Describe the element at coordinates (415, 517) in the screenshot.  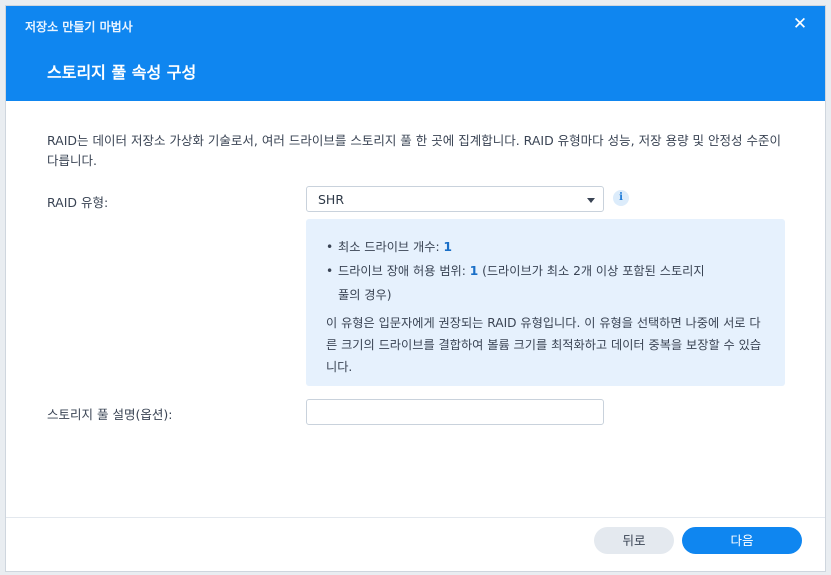
I see `footer-divider` at that location.